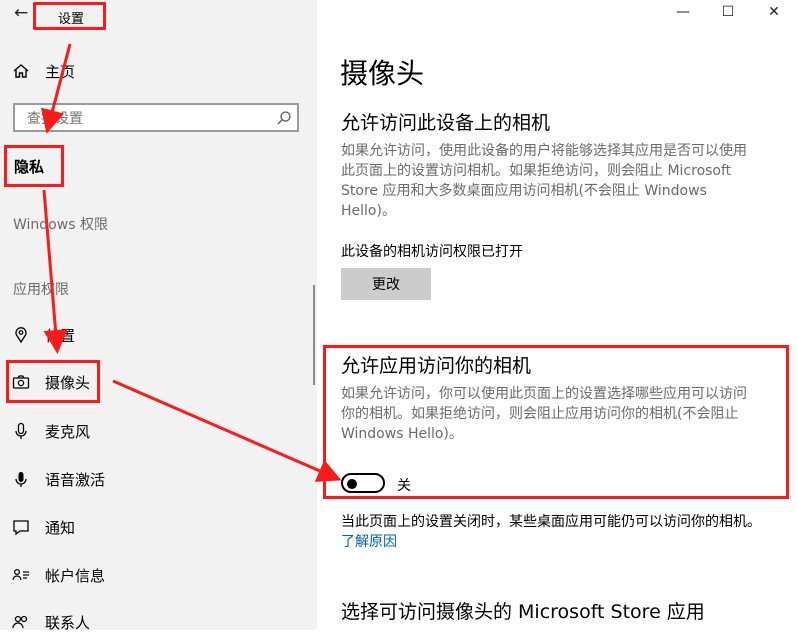 Image resolution: width=797 pixels, height=643 pixels. I want to click on sidebar-item-notifications: 通知, so click(158, 528).